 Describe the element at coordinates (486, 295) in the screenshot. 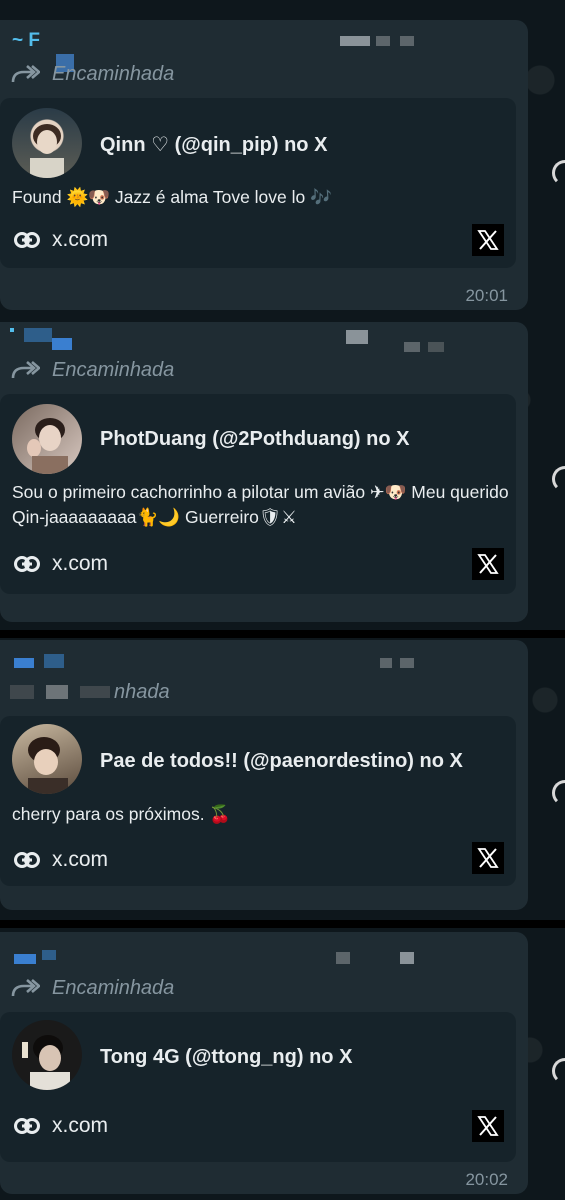

I see `message-time: 20:01` at that location.